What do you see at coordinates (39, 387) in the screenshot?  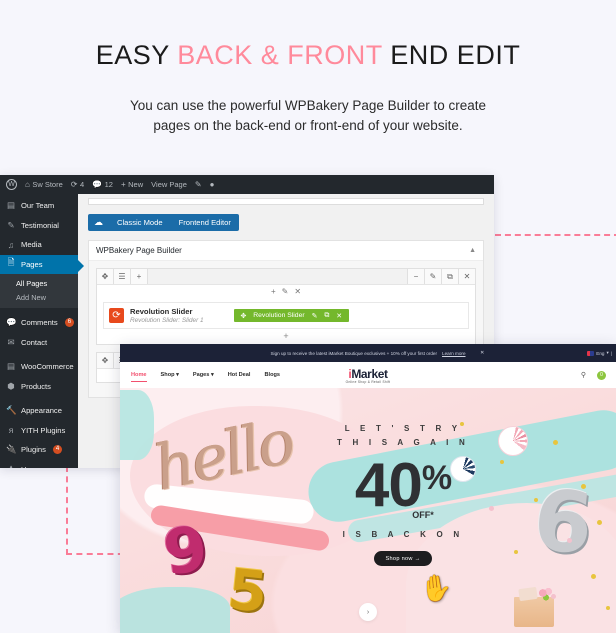 I see `sidebar-item-products: ⬢ Products` at bounding box center [39, 387].